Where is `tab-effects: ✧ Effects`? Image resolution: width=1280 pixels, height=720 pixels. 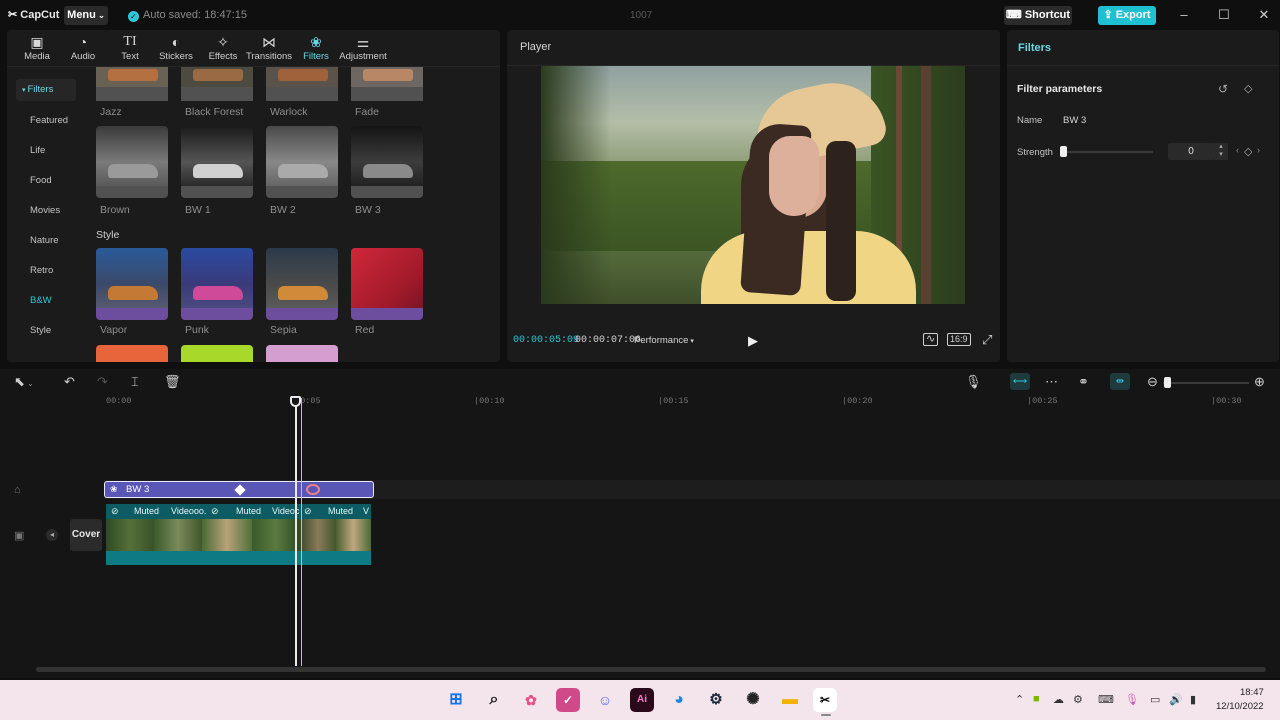
tab-effects: ✧ Effects is located at coordinates (223, 49).